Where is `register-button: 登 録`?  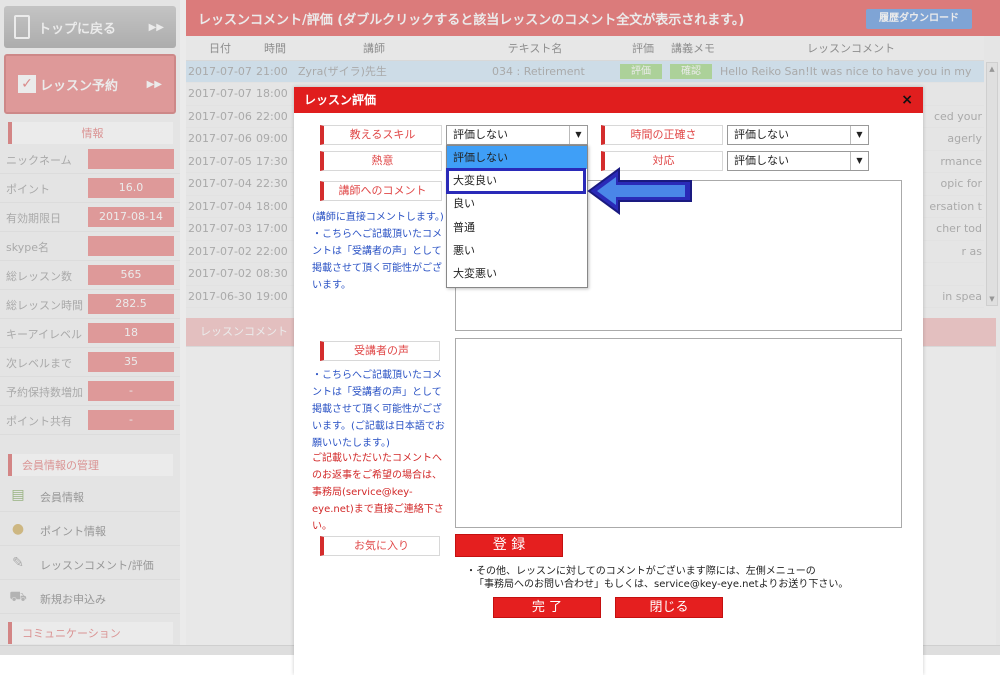
register-button: 登 録 is located at coordinates (509, 545).